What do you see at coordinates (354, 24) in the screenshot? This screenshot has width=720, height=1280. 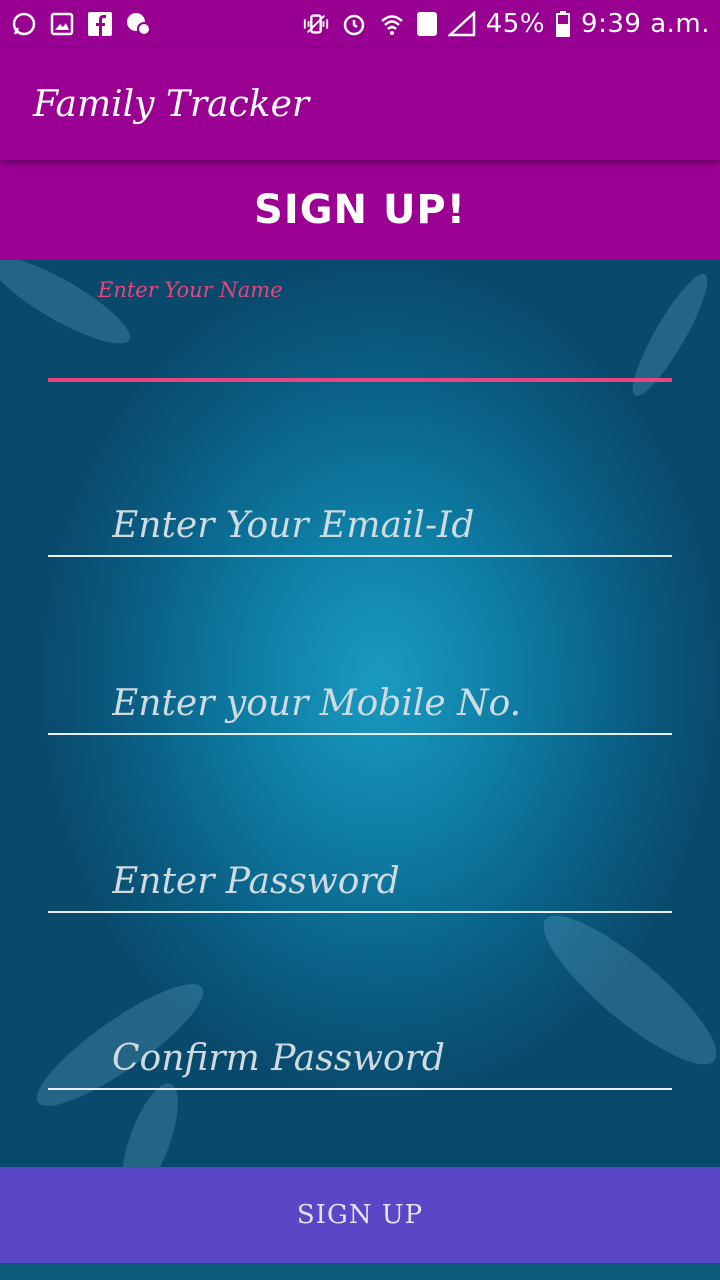 I see `alarm-icon` at bounding box center [354, 24].